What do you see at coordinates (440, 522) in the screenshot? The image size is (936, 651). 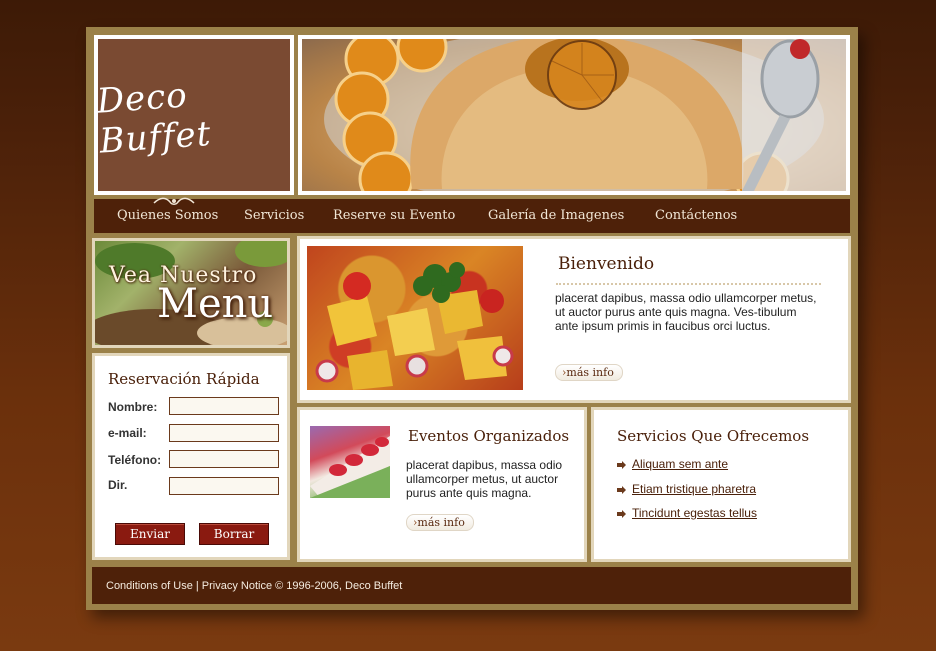 I see `events-more-info-button: más info` at bounding box center [440, 522].